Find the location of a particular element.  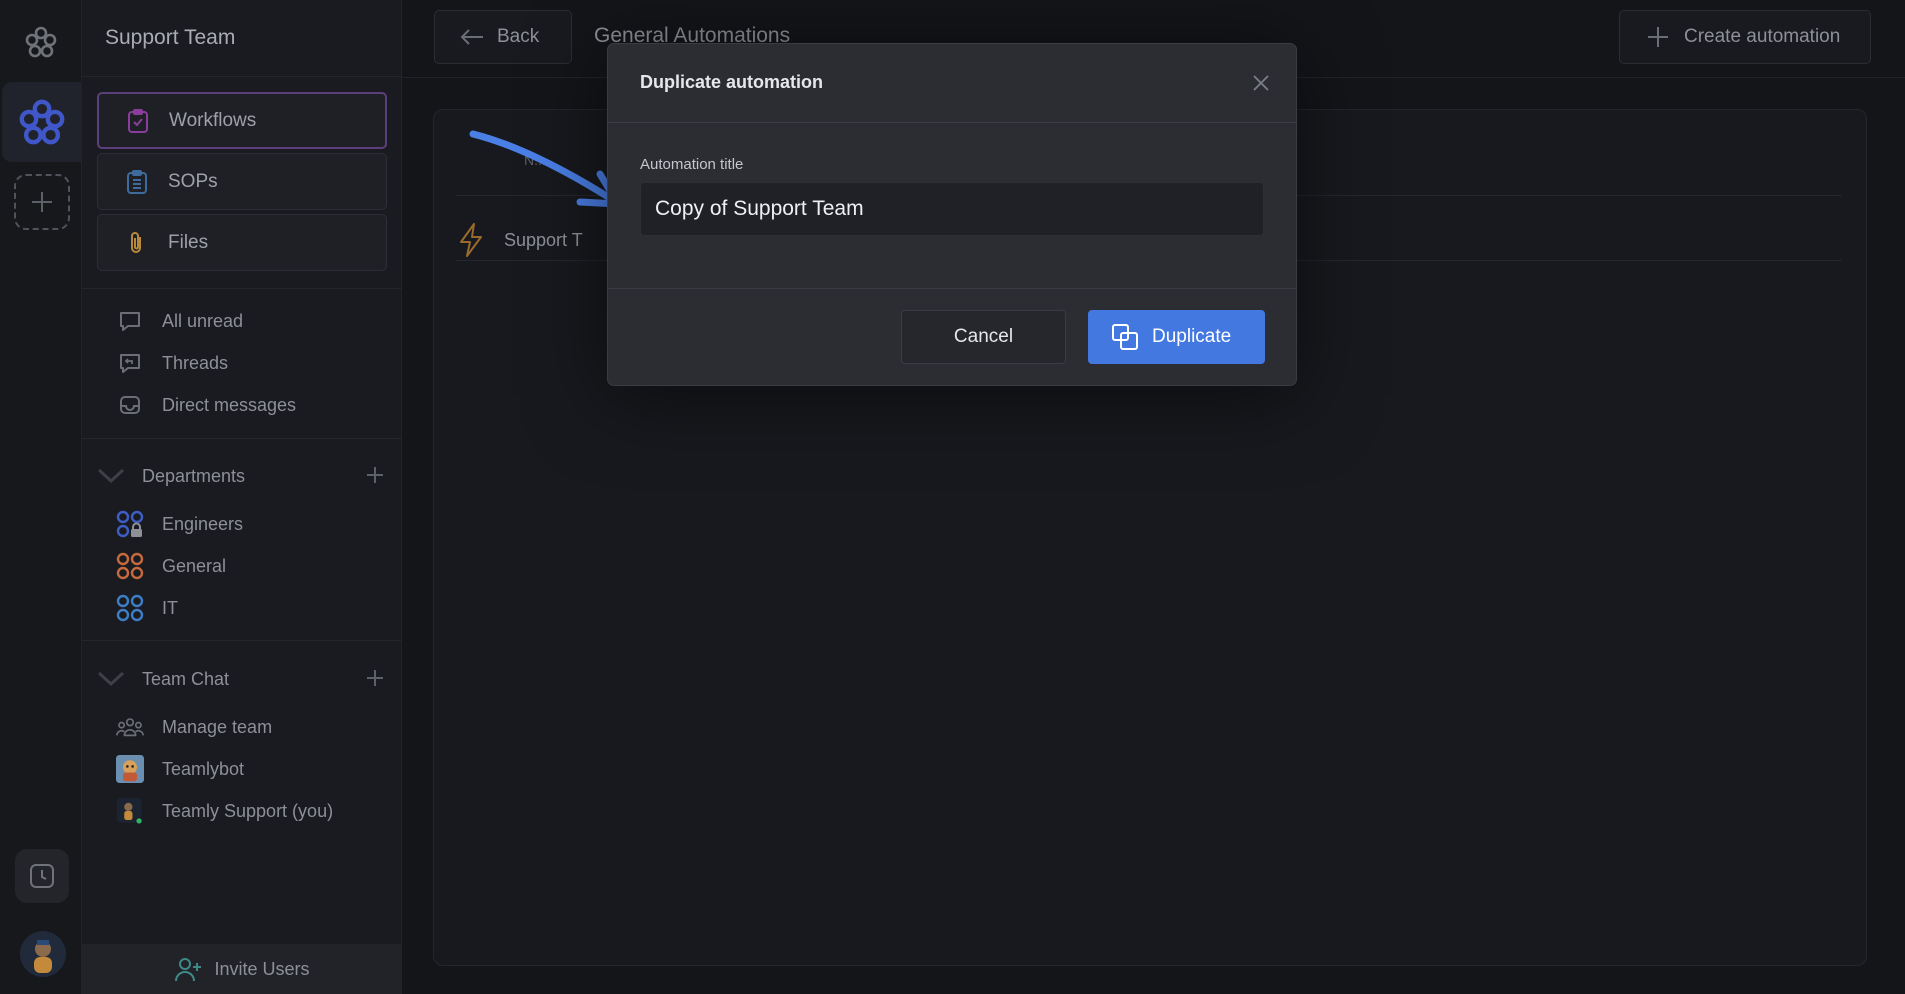

create-automation-button: Create automation is located at coordinates (1745, 37).